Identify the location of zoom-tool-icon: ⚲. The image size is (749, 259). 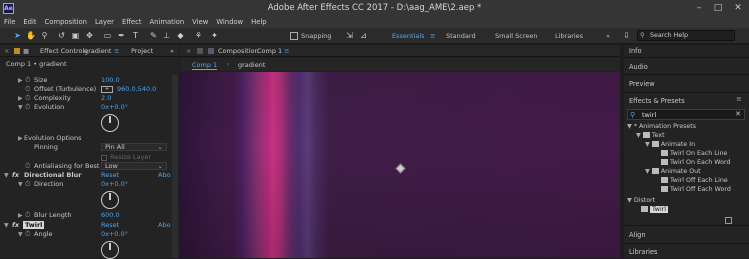
(44, 35).